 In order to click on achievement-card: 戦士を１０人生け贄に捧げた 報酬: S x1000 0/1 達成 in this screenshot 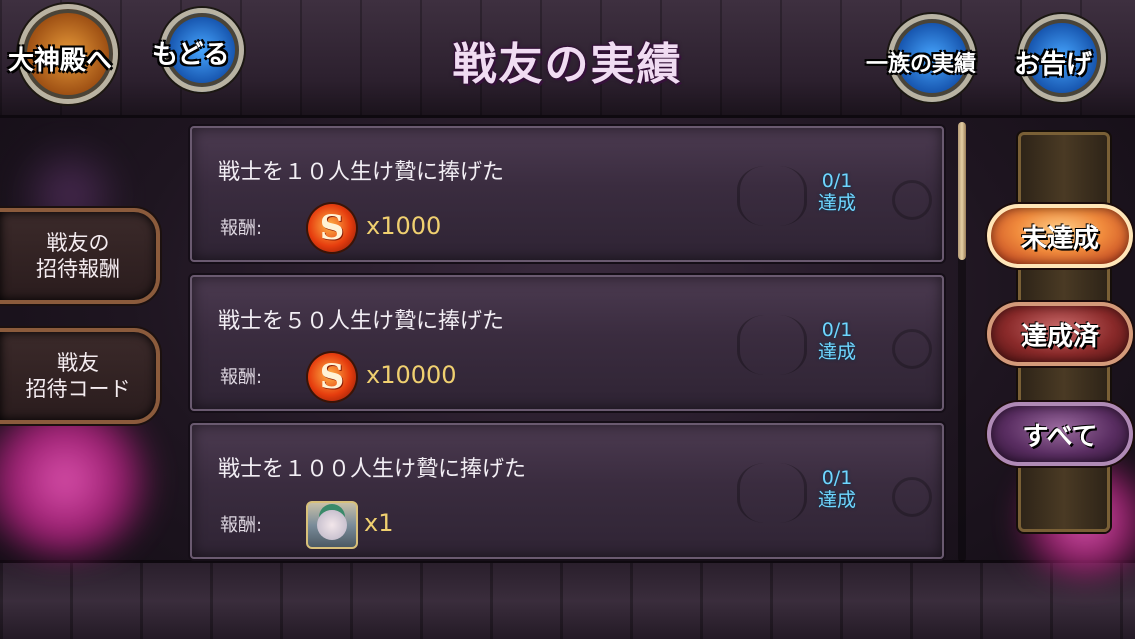, I will do `click(567, 194)`.